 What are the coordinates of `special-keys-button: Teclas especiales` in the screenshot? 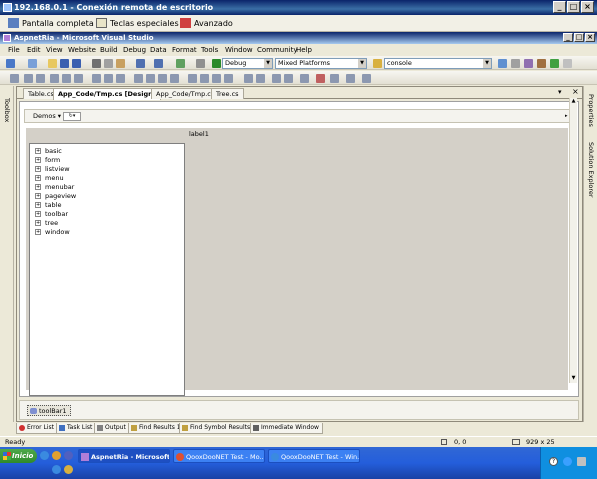 It's located at (137, 23).